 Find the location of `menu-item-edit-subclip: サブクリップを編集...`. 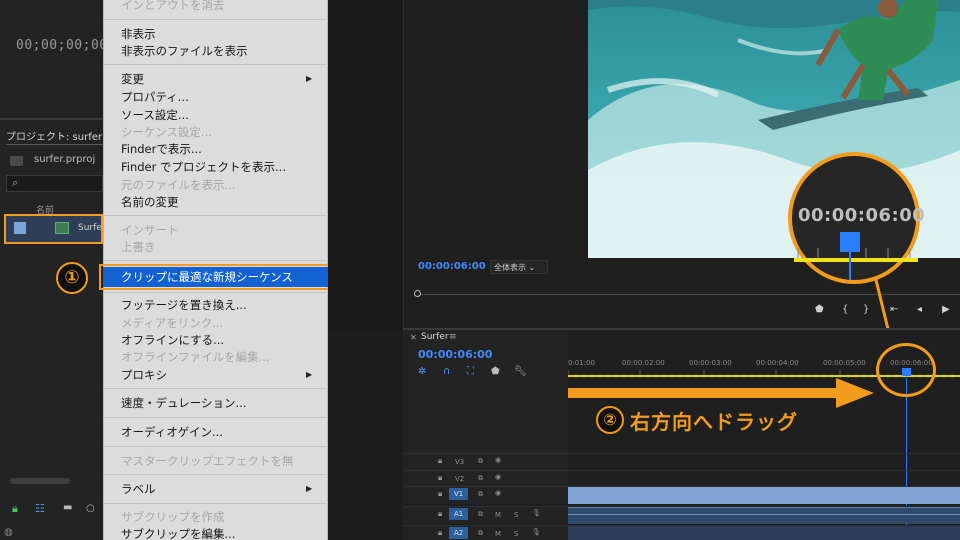

menu-item-edit-subclip: サブクリップを編集... is located at coordinates (178, 533).